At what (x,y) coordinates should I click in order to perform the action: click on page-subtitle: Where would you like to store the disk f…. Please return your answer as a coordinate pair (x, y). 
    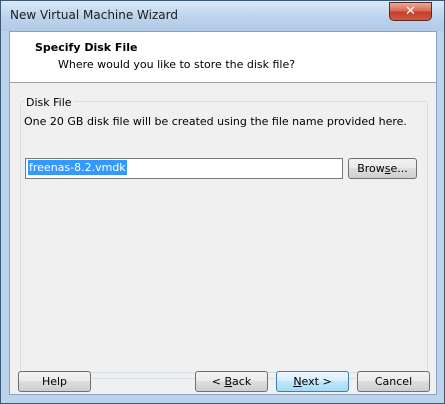
    Looking at the image, I should click on (177, 64).